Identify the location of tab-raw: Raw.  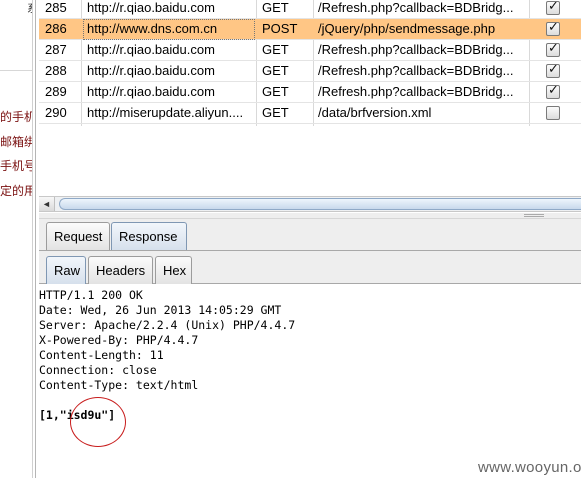
(66, 270).